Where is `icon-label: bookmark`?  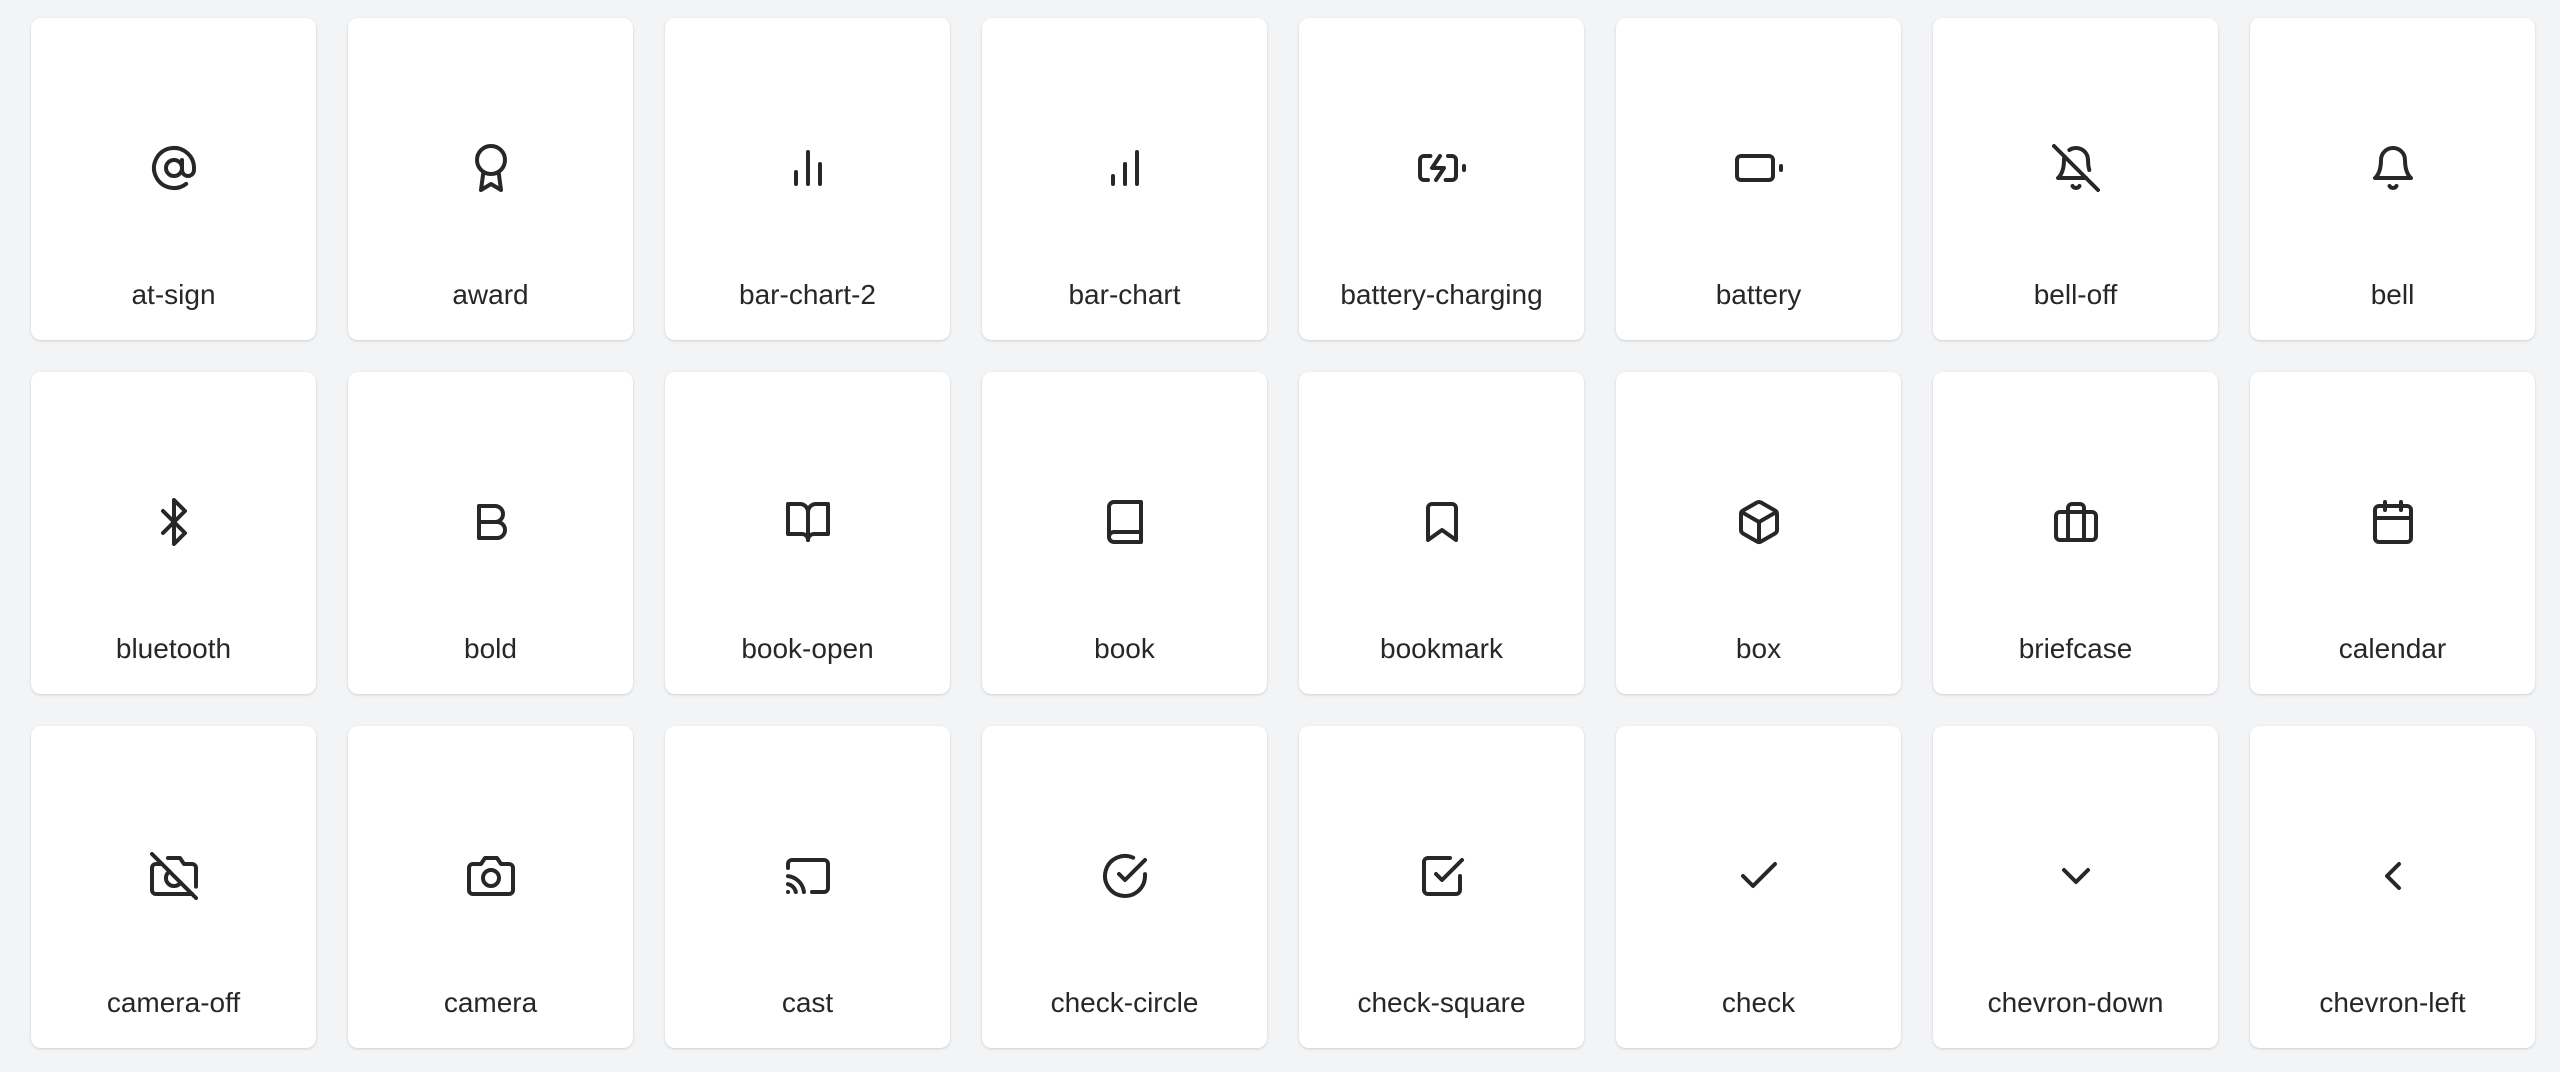
icon-label: bookmark is located at coordinates (1441, 648).